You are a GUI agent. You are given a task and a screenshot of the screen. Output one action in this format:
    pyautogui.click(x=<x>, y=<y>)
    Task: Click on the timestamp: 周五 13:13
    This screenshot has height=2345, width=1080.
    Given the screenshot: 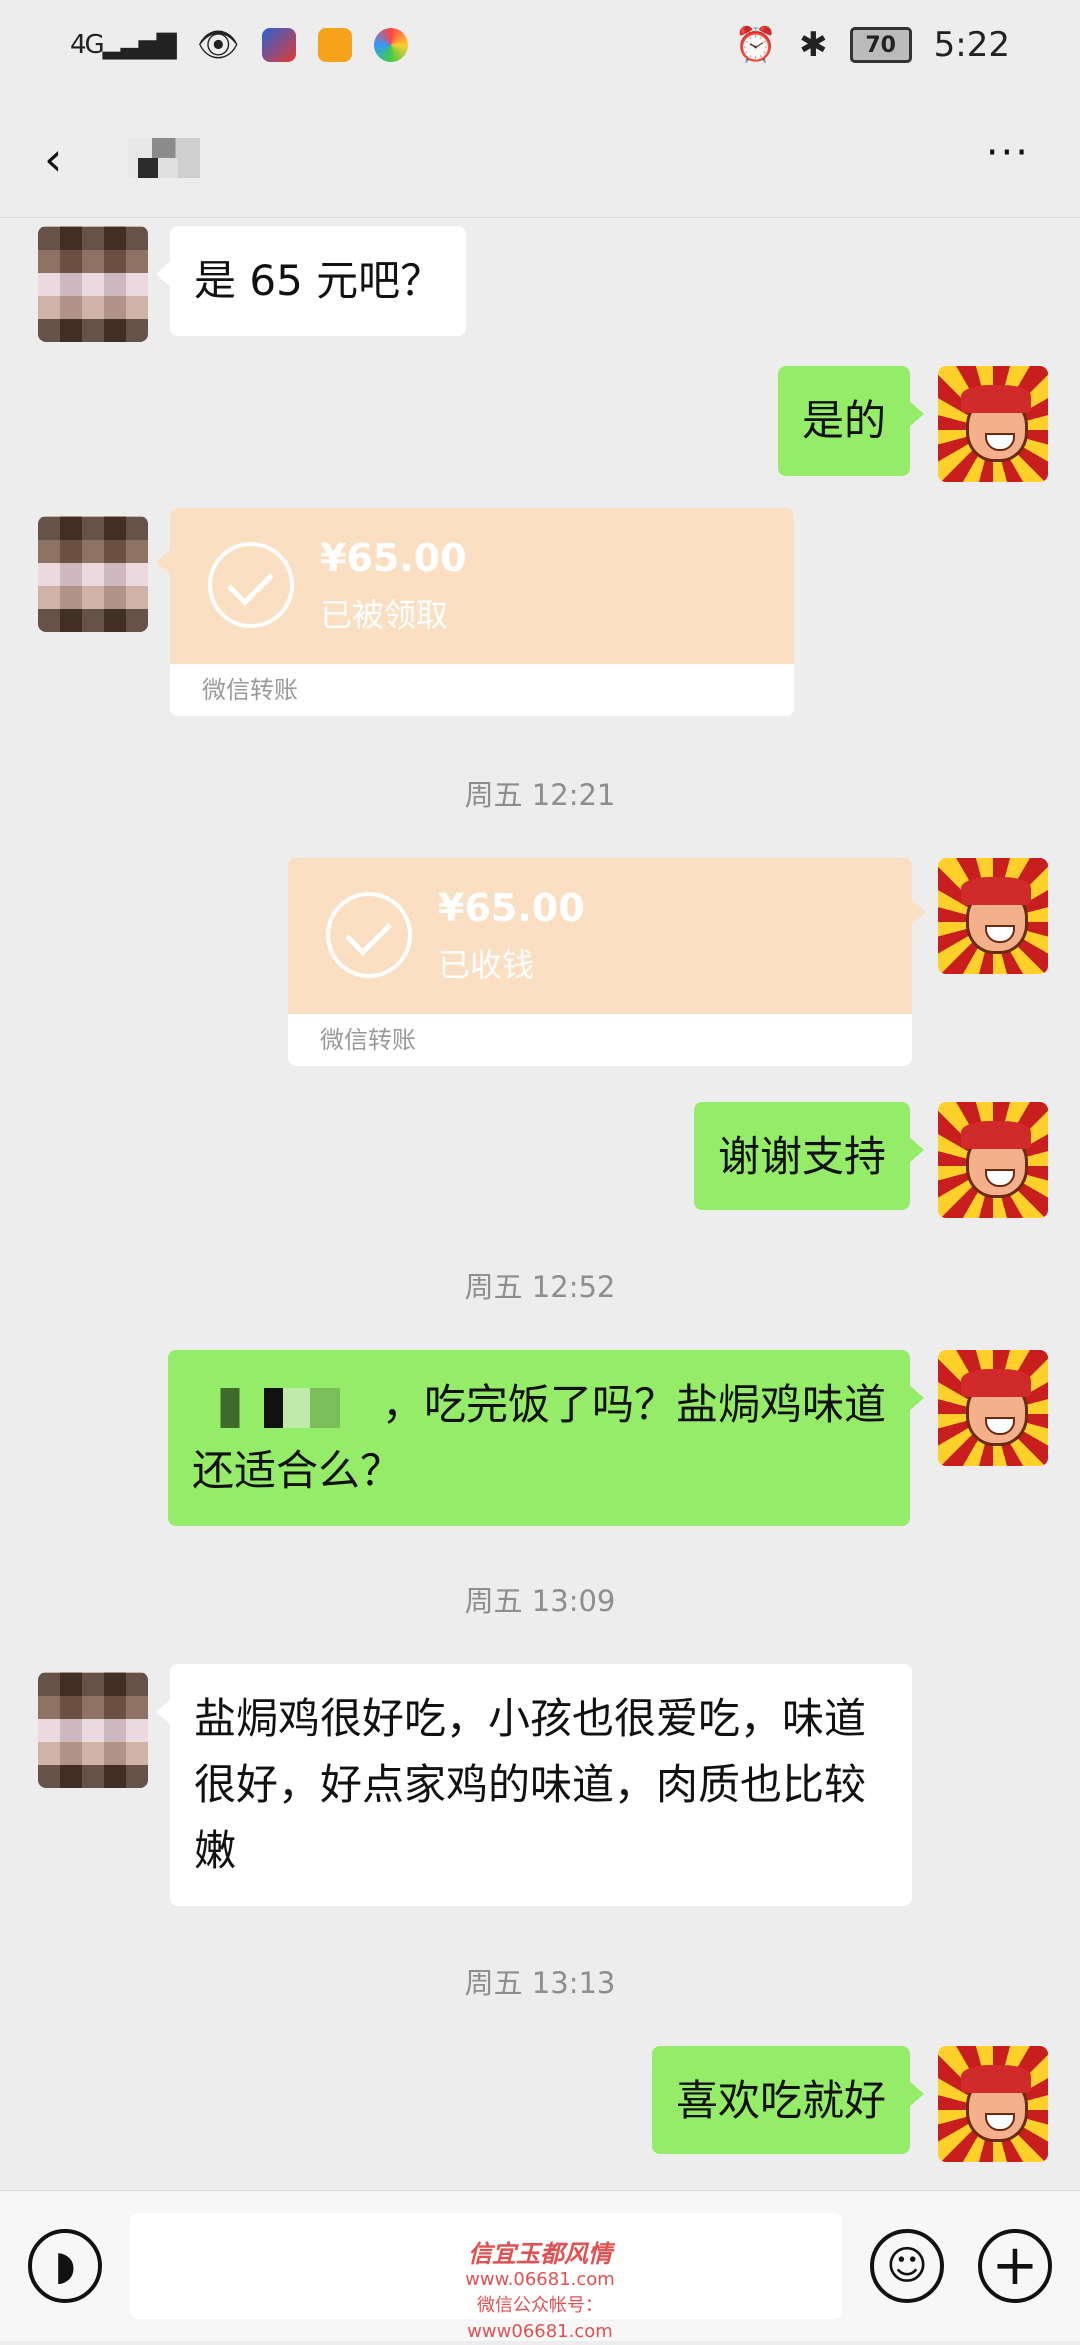 What is the action you would take?
    pyautogui.click(x=540, y=1983)
    